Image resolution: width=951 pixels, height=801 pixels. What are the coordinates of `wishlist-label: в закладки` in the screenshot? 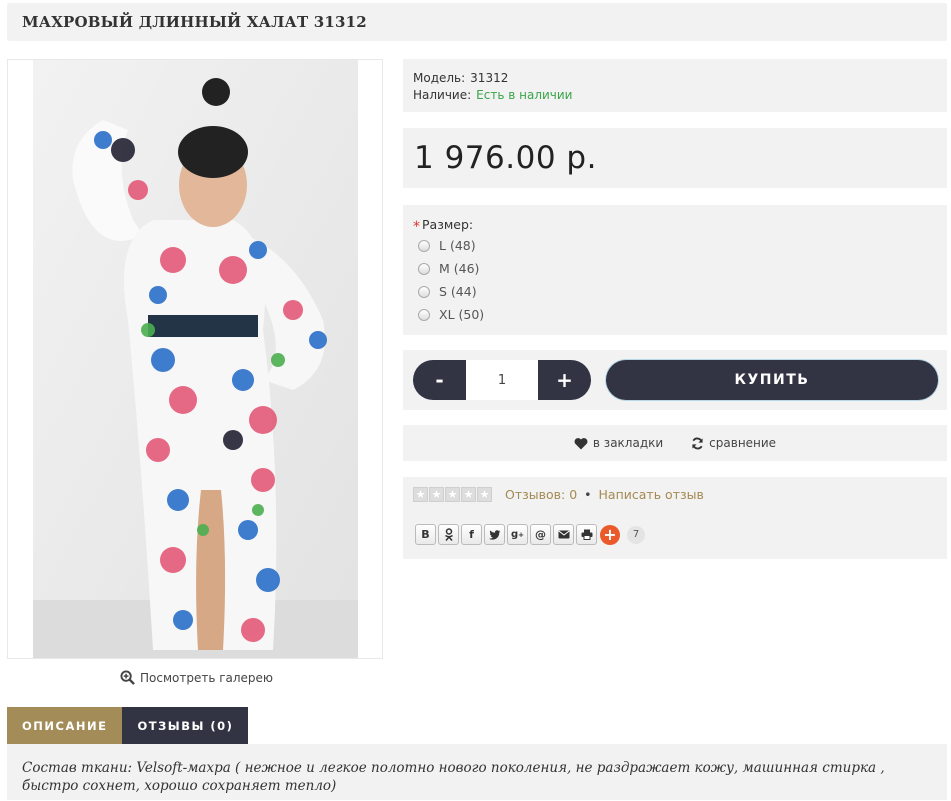 It's located at (628, 443).